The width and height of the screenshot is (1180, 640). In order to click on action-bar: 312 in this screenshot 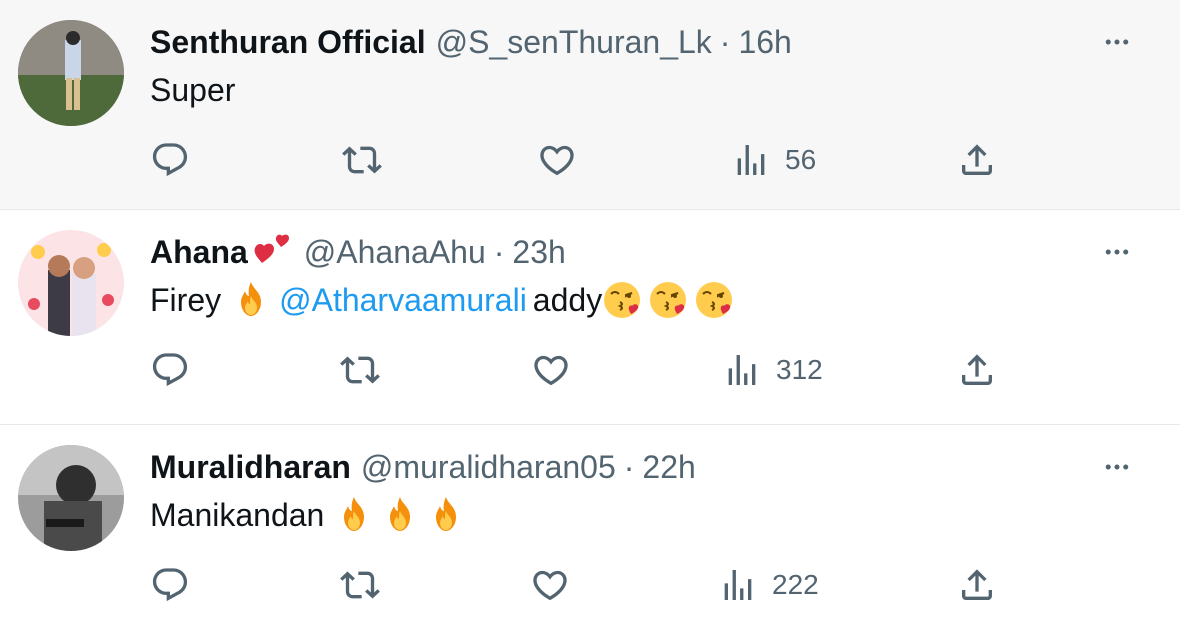, I will do `click(590, 370)`.